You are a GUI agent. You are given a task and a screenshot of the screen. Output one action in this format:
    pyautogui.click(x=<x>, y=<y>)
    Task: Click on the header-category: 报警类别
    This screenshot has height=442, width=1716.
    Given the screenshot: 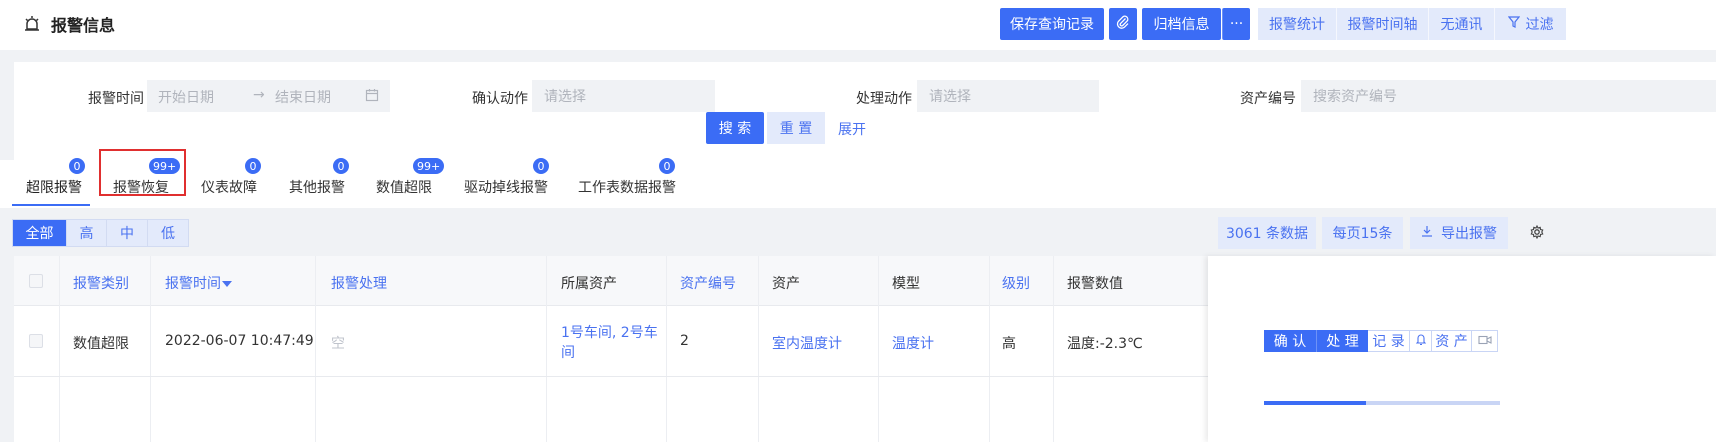 What is the action you would take?
    pyautogui.click(x=101, y=283)
    